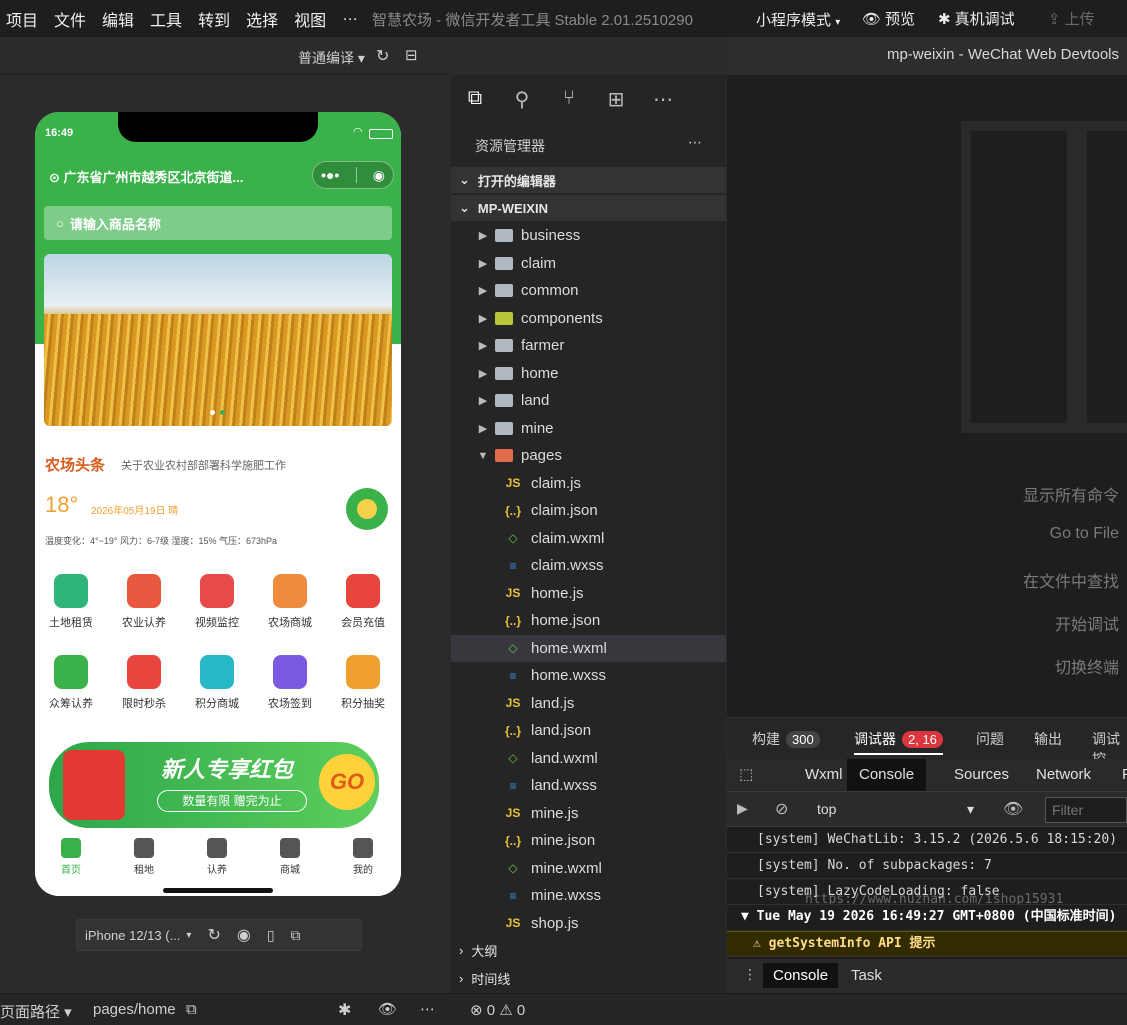 The image size is (1127, 1025). What do you see at coordinates (71, 857) in the screenshot?
I see `tab-0: 首页` at bounding box center [71, 857].